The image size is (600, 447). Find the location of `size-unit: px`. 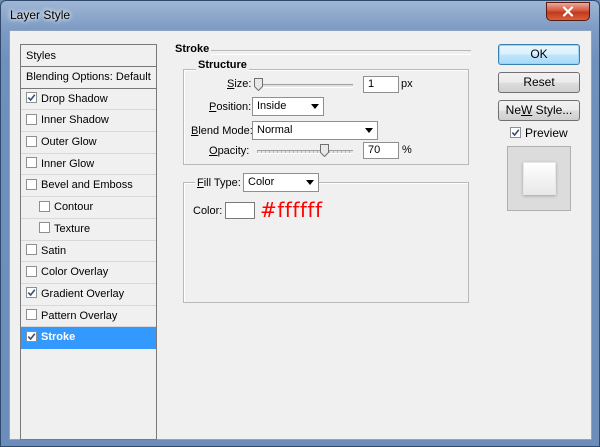

size-unit: px is located at coordinates (407, 84).